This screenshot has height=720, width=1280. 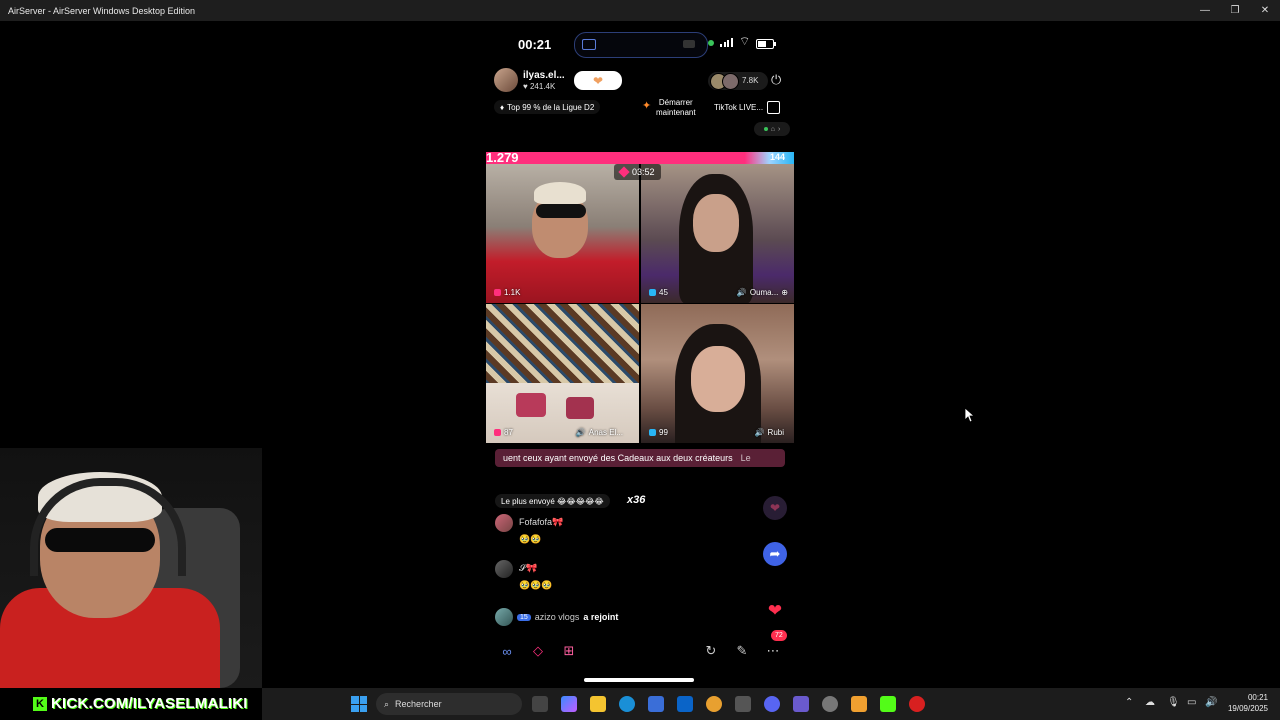 What do you see at coordinates (669, 108) in the screenshot?
I see `start-now-button: ✦ Démarrer maintenant` at bounding box center [669, 108].